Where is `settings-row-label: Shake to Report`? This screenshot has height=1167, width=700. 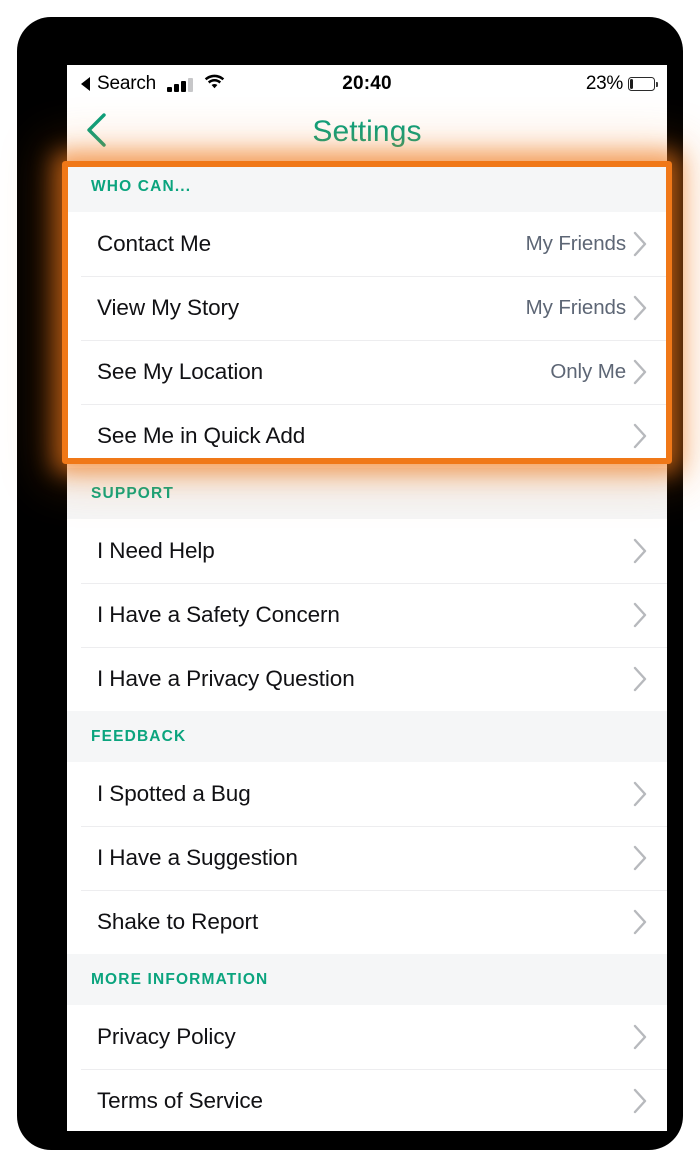 settings-row-label: Shake to Report is located at coordinates (178, 921).